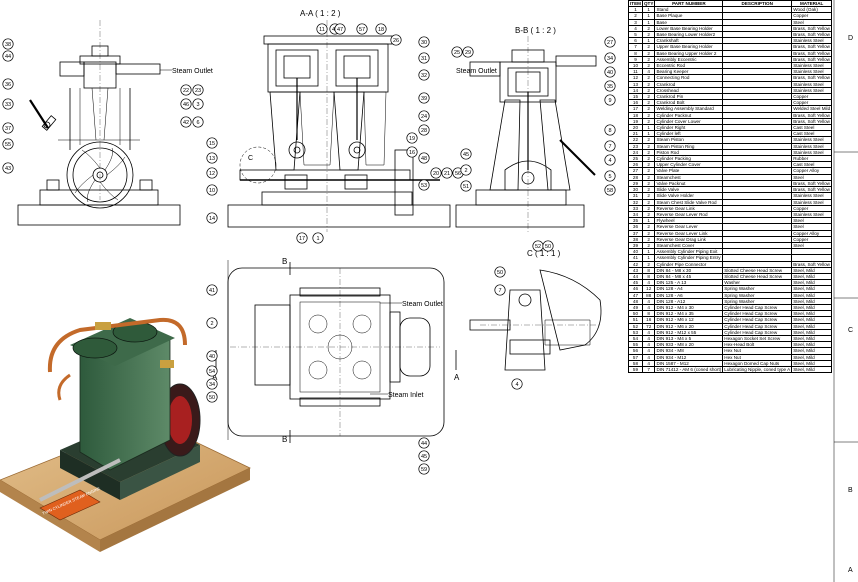  I want to click on plan-stand, so click(336, 352).